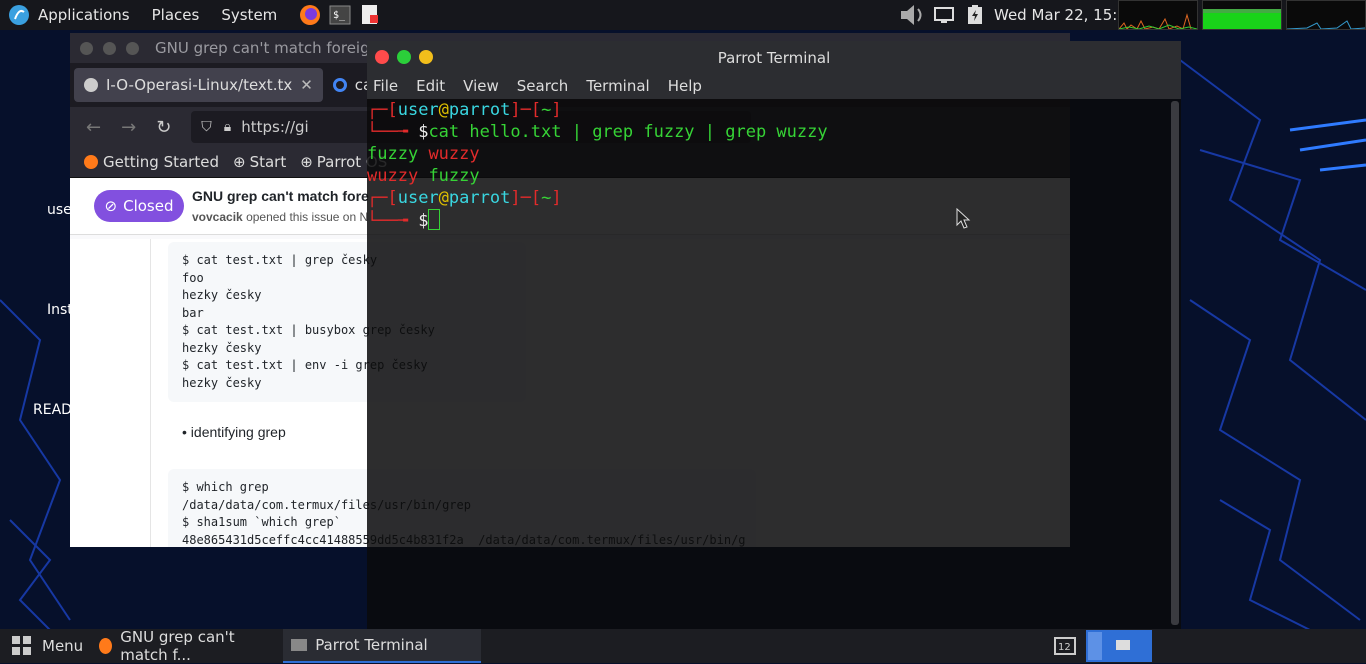 The width and height of the screenshot is (1366, 664). I want to click on issue-status-label: Closed, so click(148, 206).